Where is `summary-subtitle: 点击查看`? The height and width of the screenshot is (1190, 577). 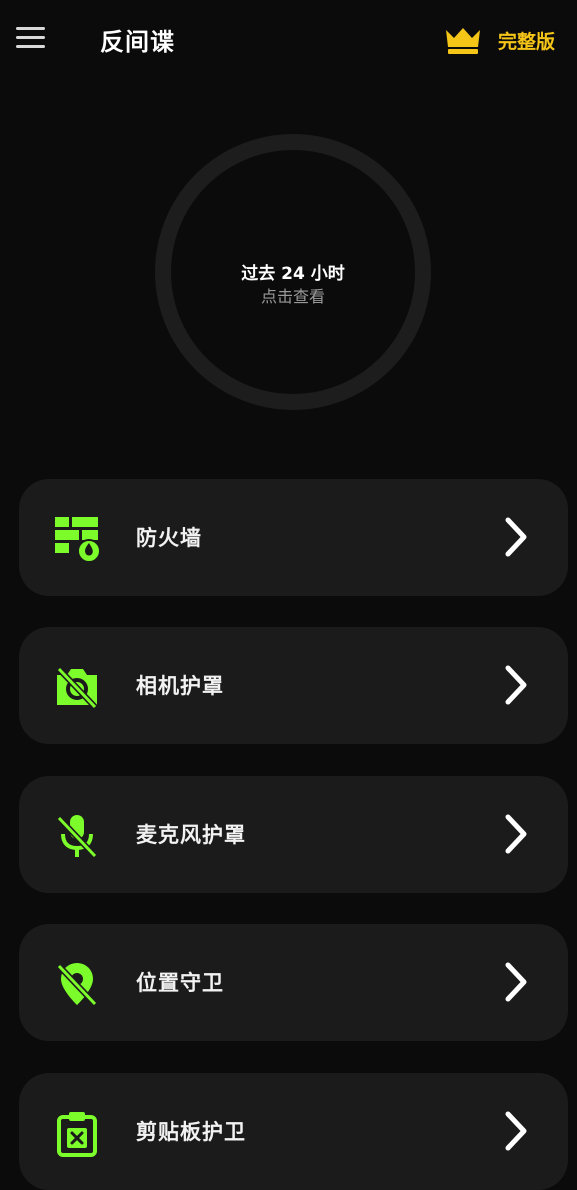 summary-subtitle: 点击查看 is located at coordinates (292, 296).